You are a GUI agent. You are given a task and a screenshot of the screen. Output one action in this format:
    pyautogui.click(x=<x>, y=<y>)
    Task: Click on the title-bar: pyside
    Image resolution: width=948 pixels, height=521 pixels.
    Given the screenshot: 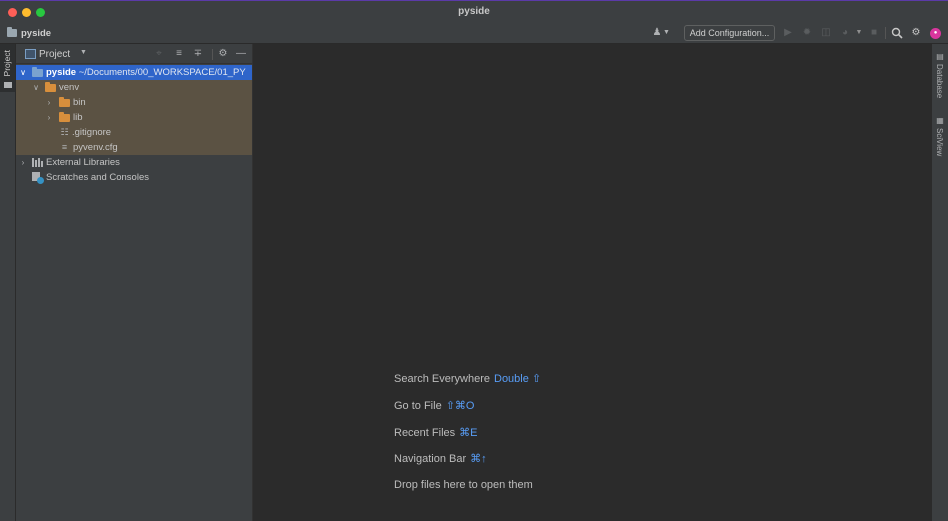 What is the action you would take?
    pyautogui.click(x=474, y=11)
    